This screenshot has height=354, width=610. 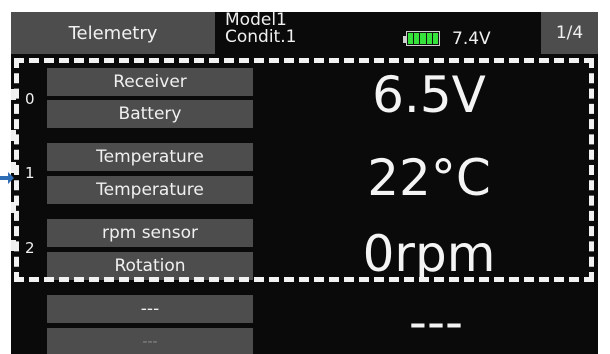 I want to click on screen-title: Telemetry, so click(x=113, y=33).